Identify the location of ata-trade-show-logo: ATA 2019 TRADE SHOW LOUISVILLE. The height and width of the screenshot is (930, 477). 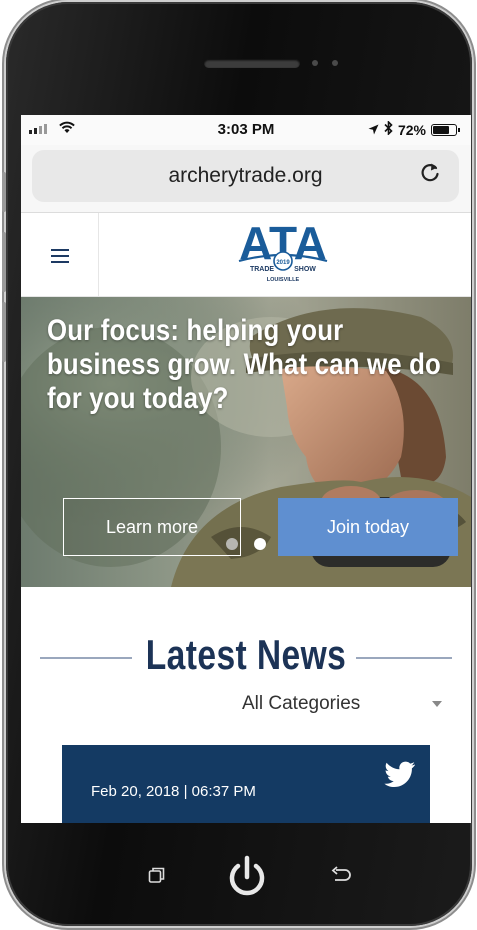
(283, 254).